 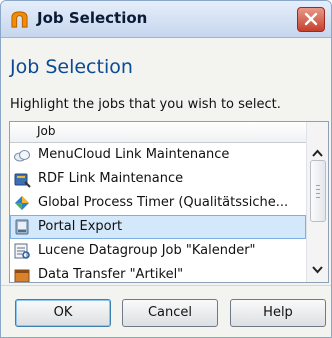 I want to click on list-item-label: Lucene Datagroup Job "Kalender", so click(x=147, y=250).